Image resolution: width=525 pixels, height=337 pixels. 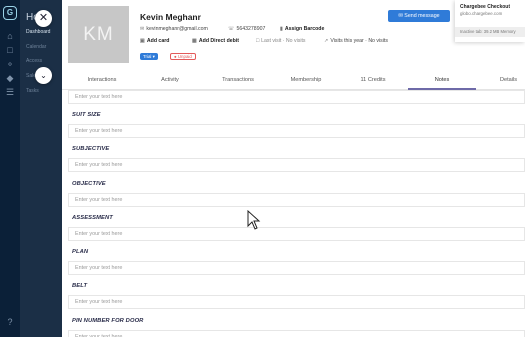 What do you see at coordinates (177, 29) in the screenshot?
I see `member-email: kevinmeghanr@gmail.com` at bounding box center [177, 29].